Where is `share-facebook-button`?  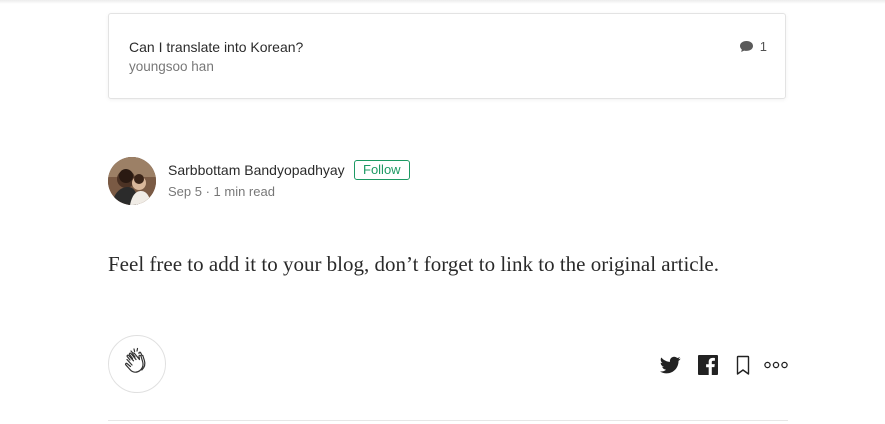 share-facebook-button is located at coordinates (708, 365).